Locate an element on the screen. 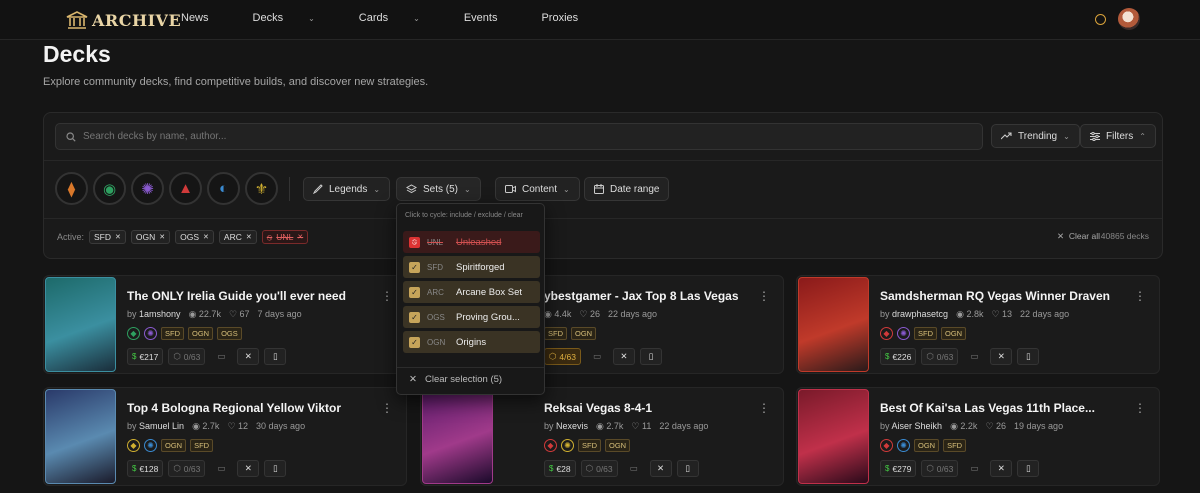 The width and height of the screenshot is (1200, 493). filter-chip-ogs: OGS ✕ is located at coordinates (194, 237).